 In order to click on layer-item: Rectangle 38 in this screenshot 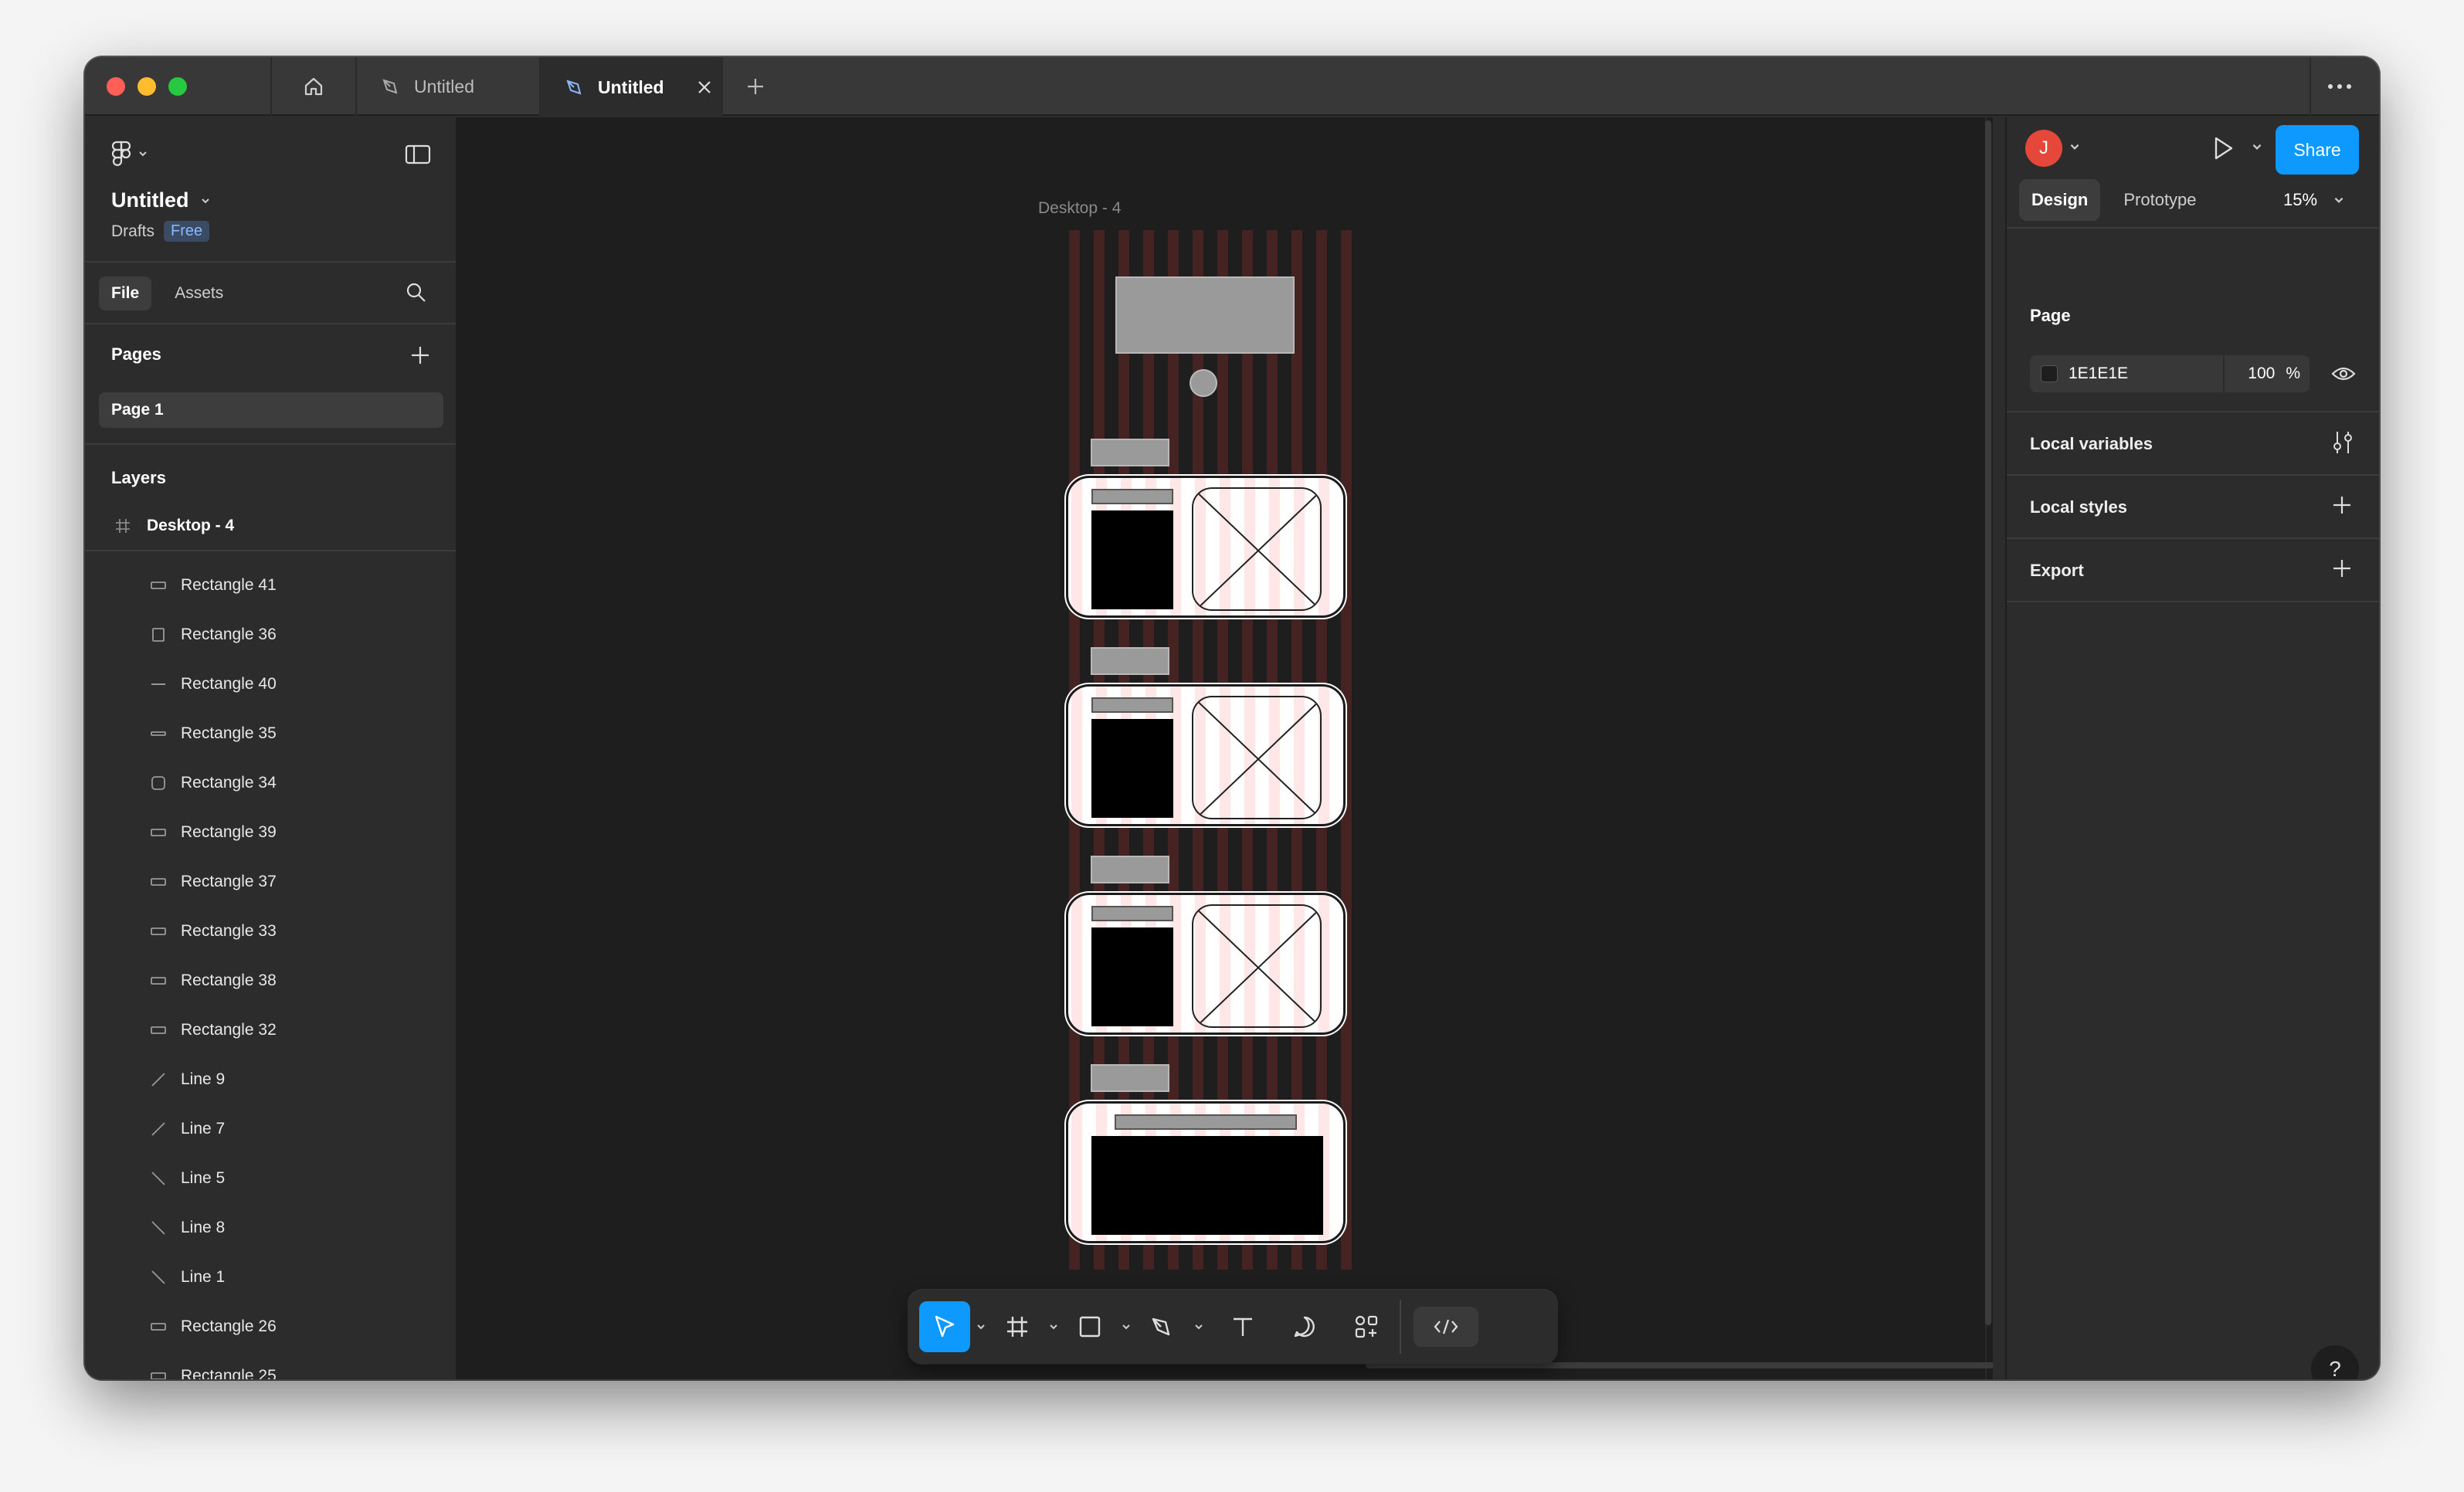, I will do `click(270, 980)`.